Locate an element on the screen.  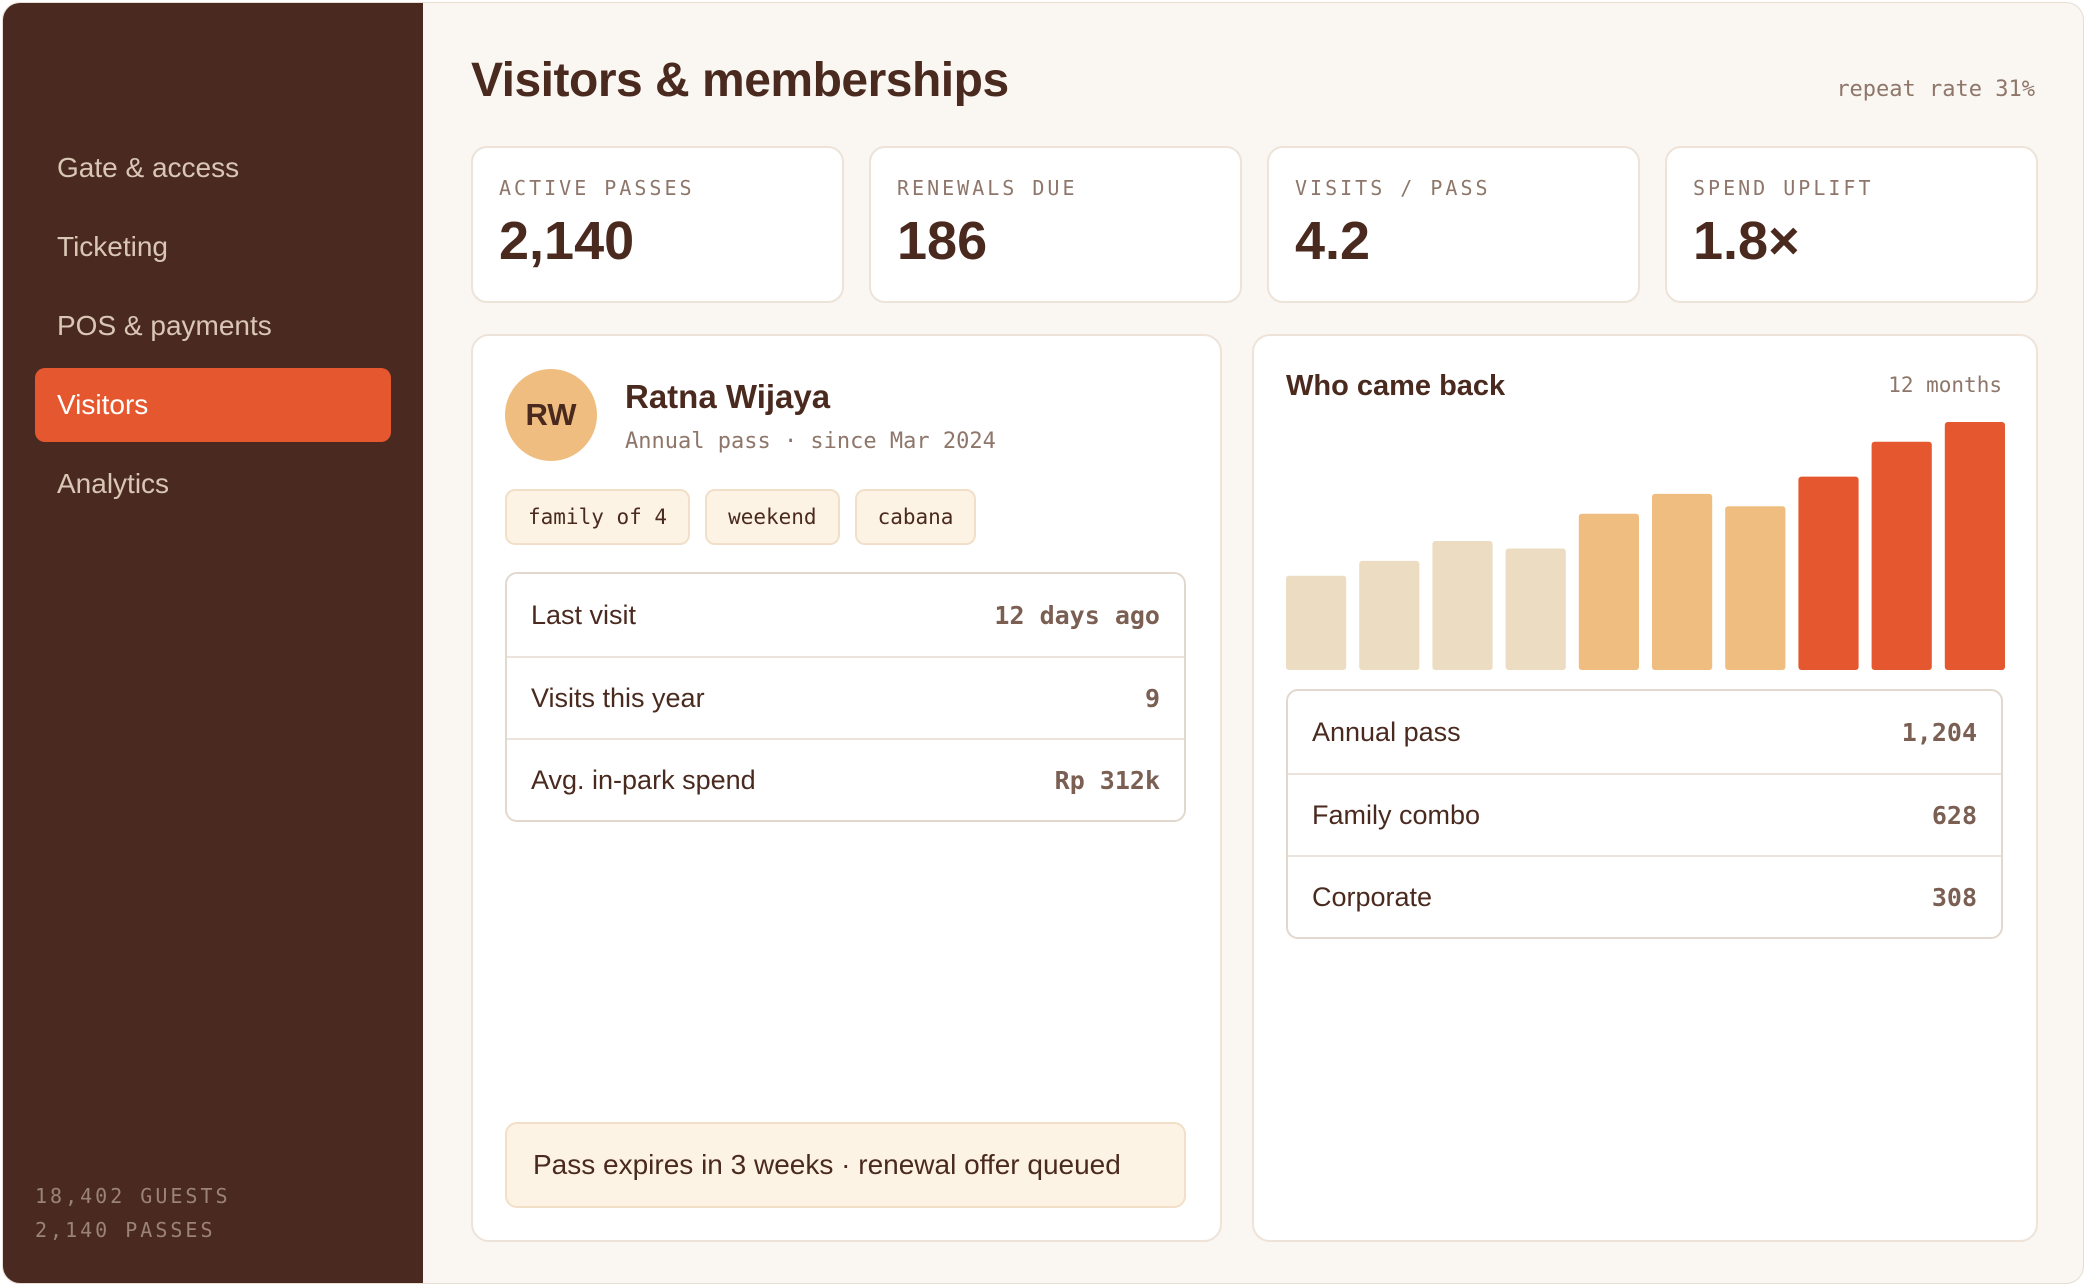
sidebar-item-pos-payments: POS & payments is located at coordinates (213, 326).